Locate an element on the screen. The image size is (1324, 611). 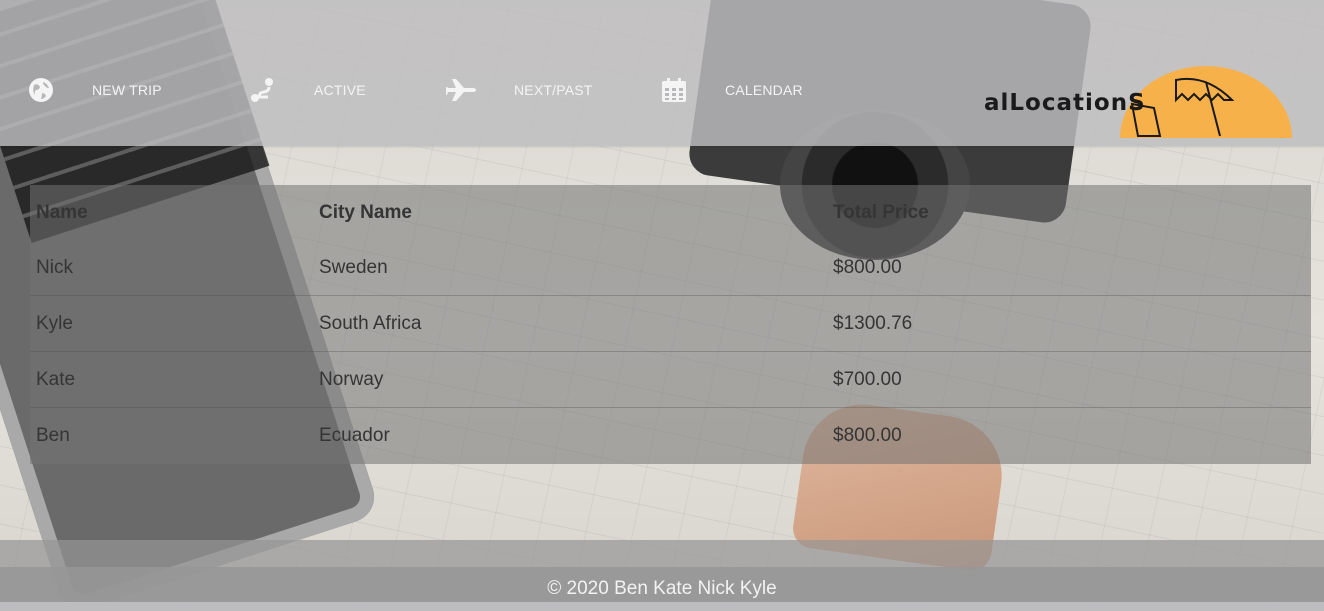
cell-name: Kate is located at coordinates (56, 379).